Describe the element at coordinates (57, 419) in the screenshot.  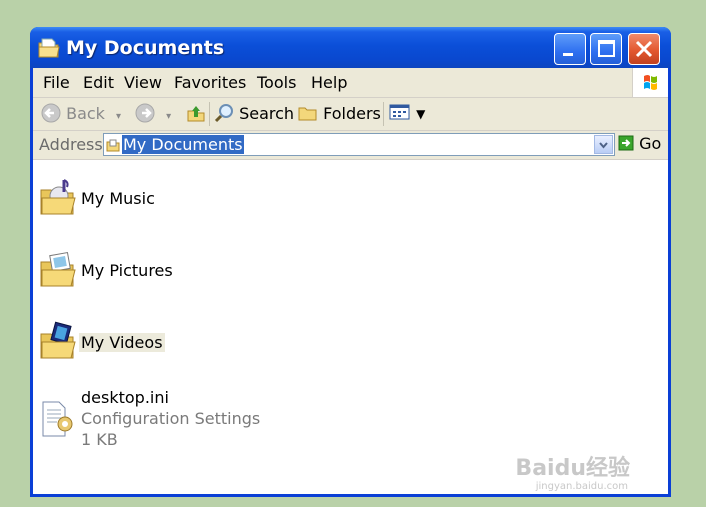
I see `config-file-icon` at that location.